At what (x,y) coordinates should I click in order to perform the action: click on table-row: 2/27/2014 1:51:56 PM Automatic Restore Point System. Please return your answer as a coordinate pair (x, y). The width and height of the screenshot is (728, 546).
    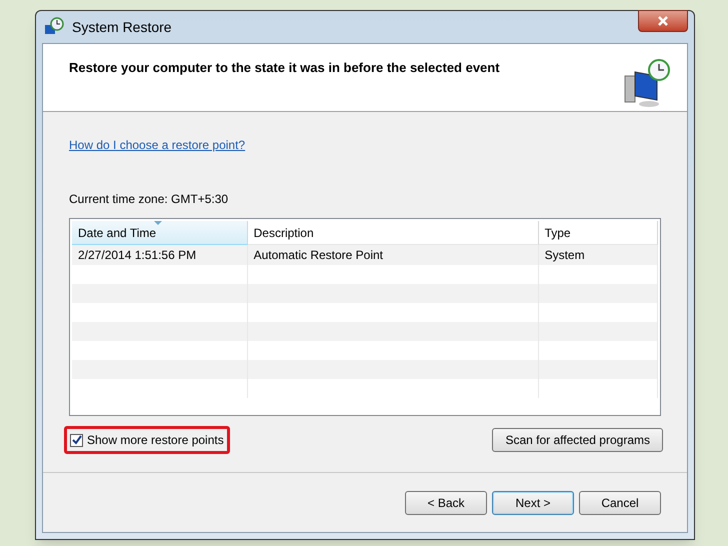
    Looking at the image, I should click on (365, 255).